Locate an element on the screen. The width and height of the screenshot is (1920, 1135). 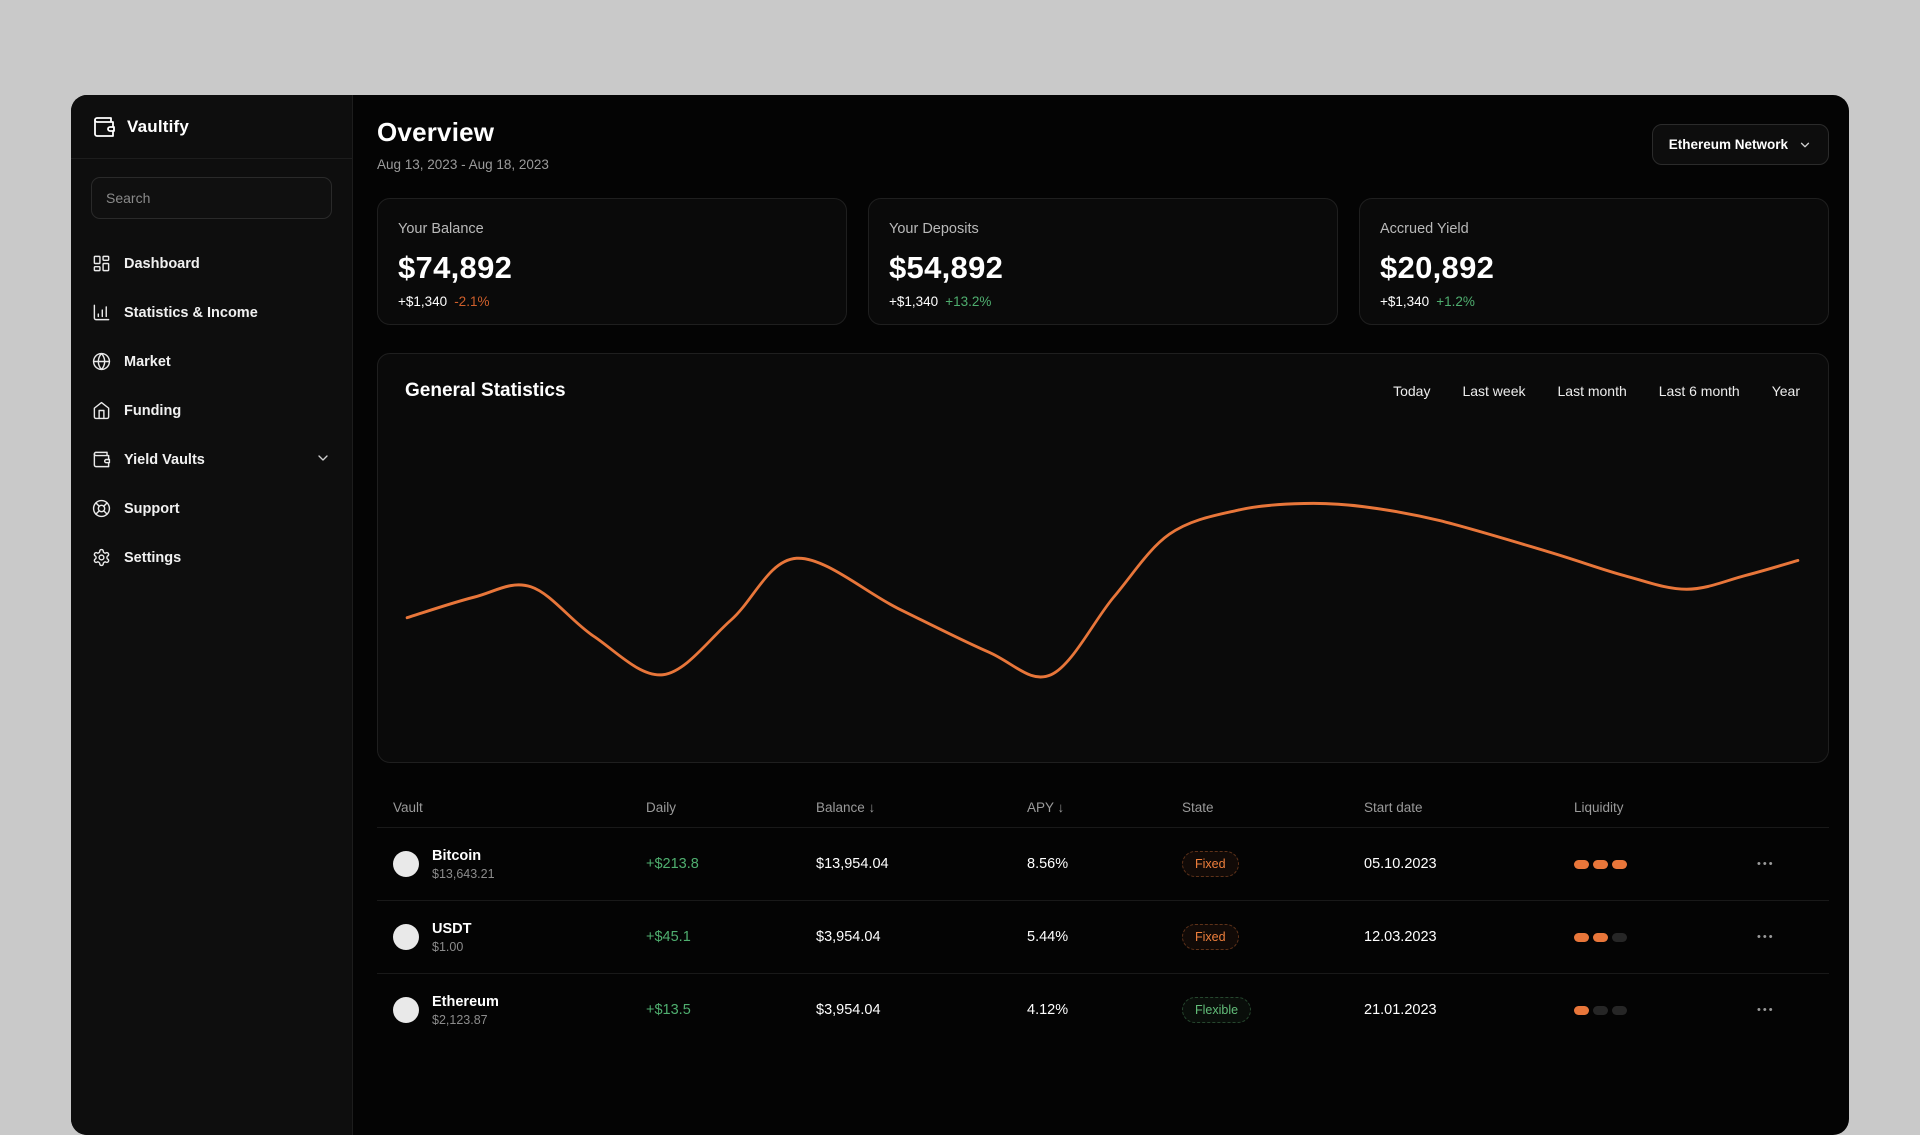
sidebar-item-support: Support is located at coordinates (211, 508).